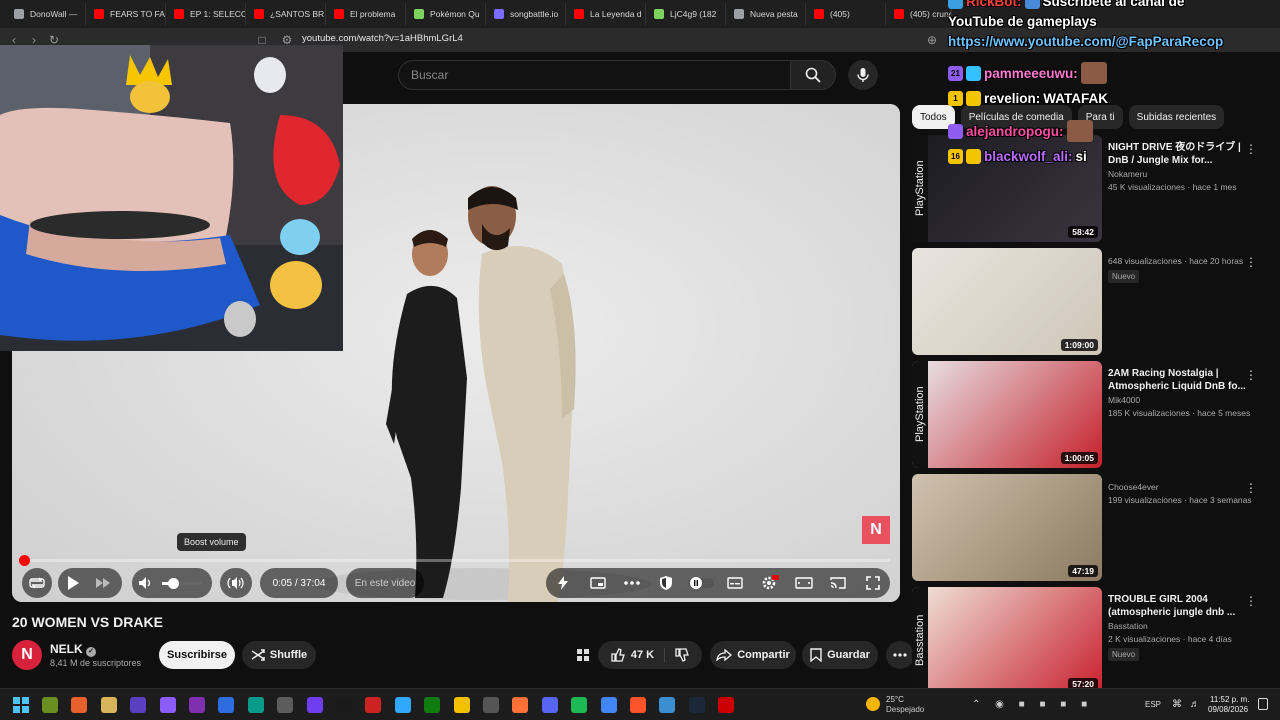 The width and height of the screenshot is (1280, 720). I want to click on settings-button, so click(770, 583).